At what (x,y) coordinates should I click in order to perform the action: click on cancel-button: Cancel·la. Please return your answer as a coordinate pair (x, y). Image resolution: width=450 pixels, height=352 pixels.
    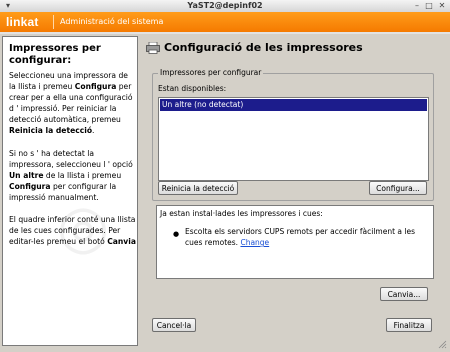
    Looking at the image, I should click on (174, 325).